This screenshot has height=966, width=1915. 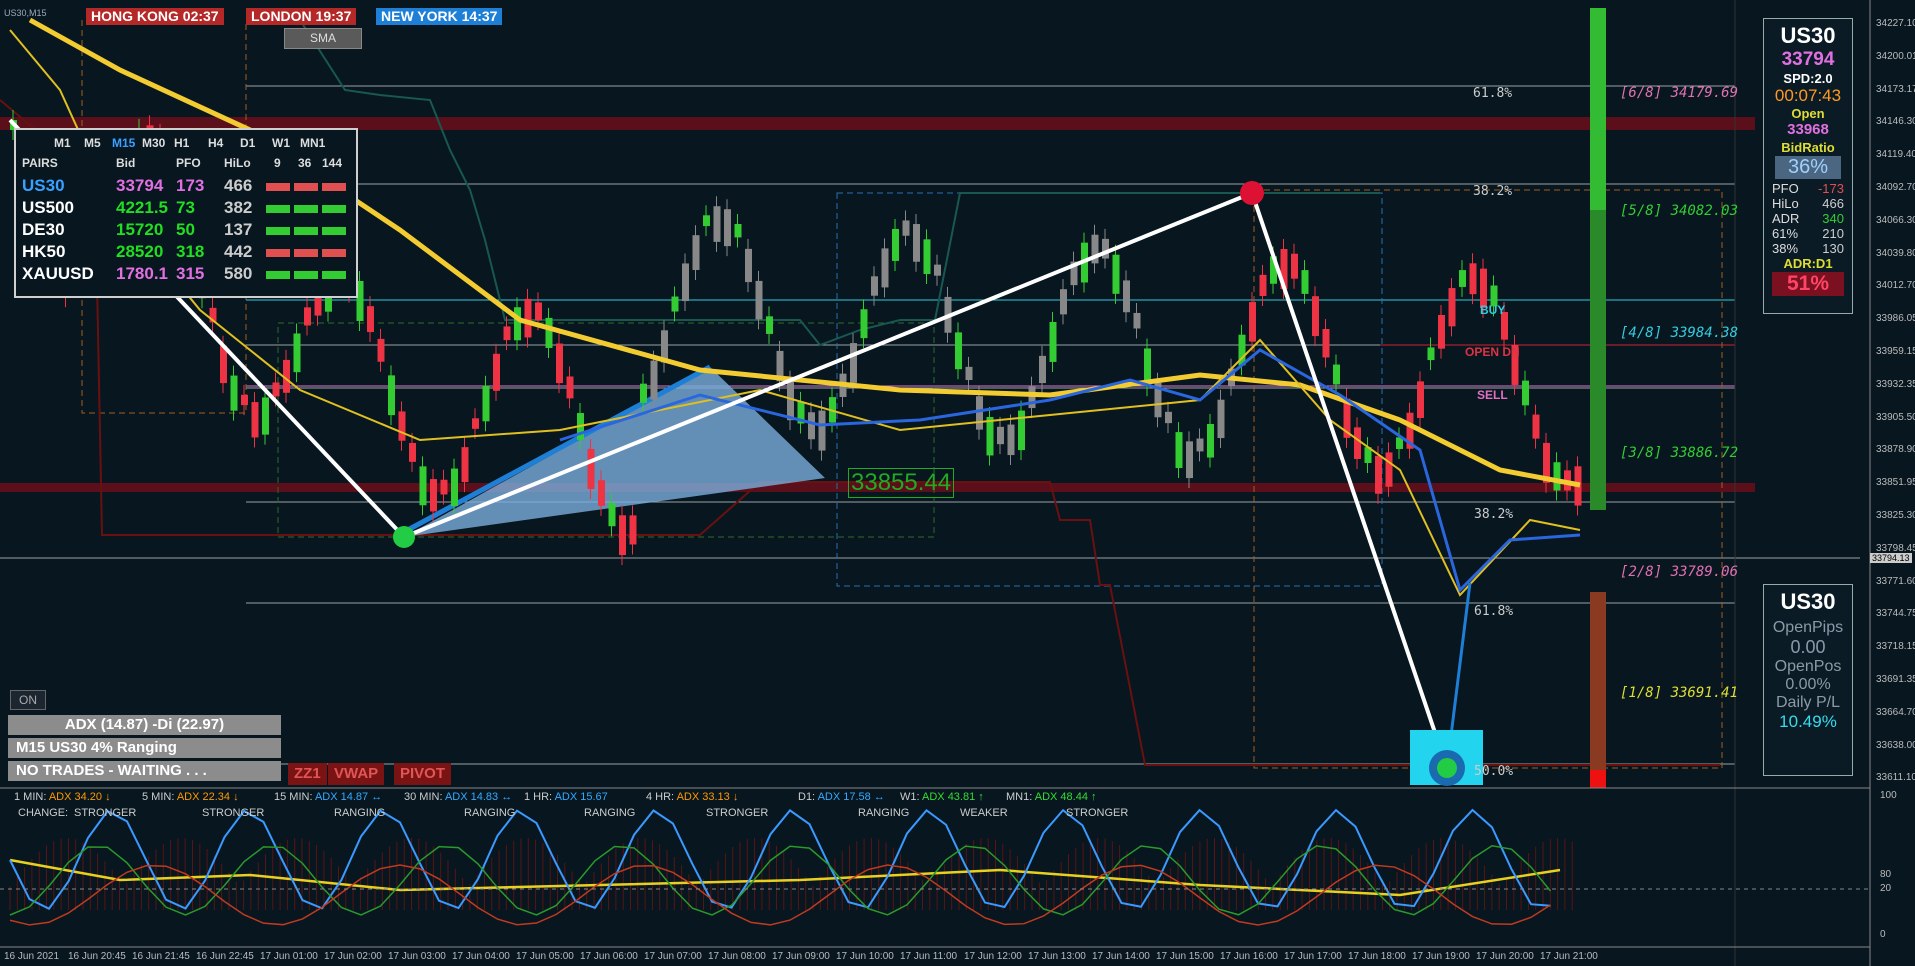 I want to click on price-axis-label: 33638.00, so click(x=1895, y=745).